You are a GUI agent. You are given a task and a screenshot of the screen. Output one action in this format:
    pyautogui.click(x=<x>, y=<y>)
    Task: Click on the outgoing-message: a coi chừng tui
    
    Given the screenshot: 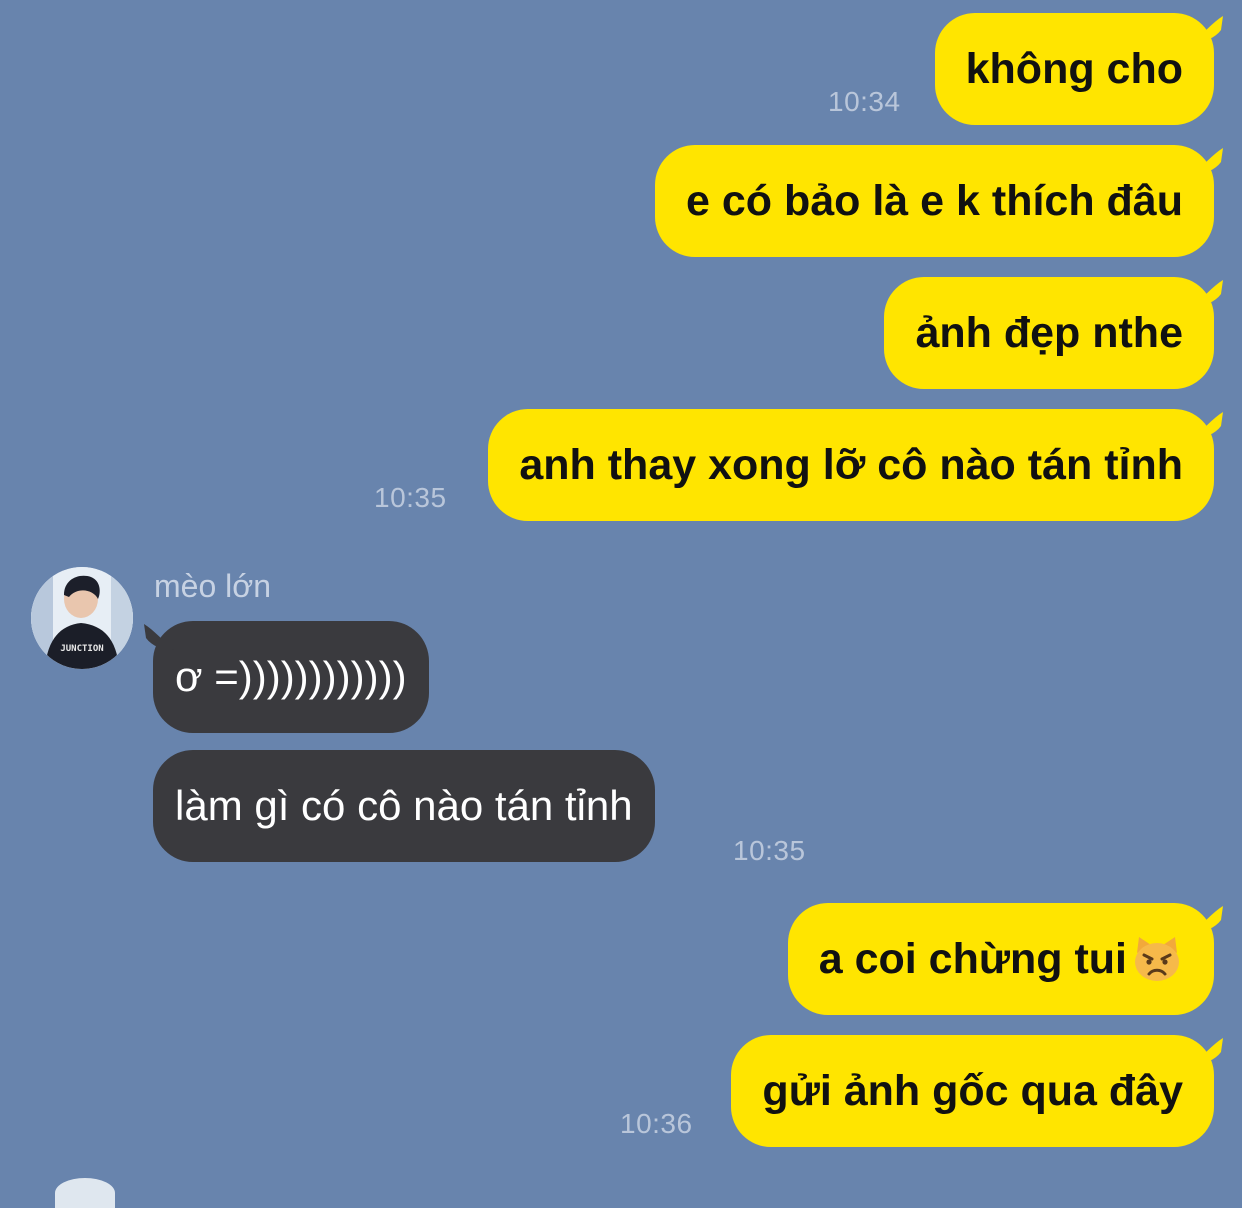 What is the action you would take?
    pyautogui.click(x=1005, y=959)
    